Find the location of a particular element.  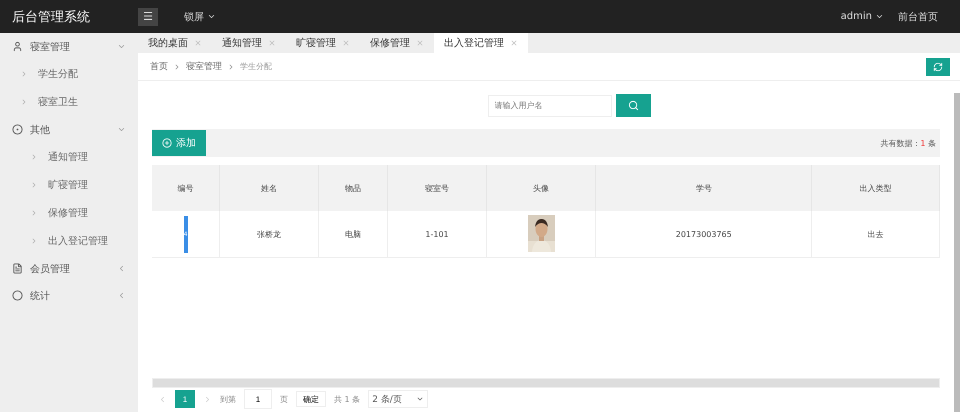

sidebar-subitem: 出入登记管理 is located at coordinates (69, 241).